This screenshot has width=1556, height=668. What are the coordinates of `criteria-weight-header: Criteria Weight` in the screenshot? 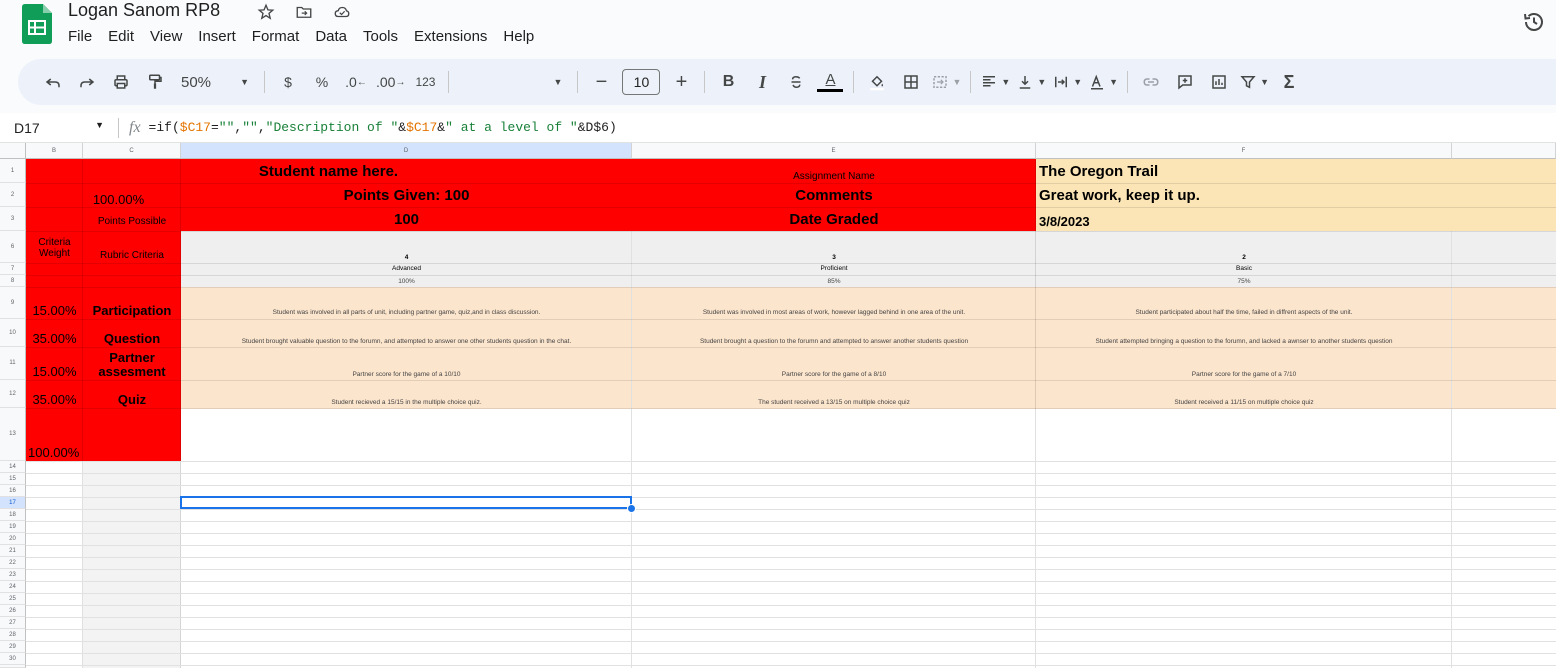 It's located at (54, 248).